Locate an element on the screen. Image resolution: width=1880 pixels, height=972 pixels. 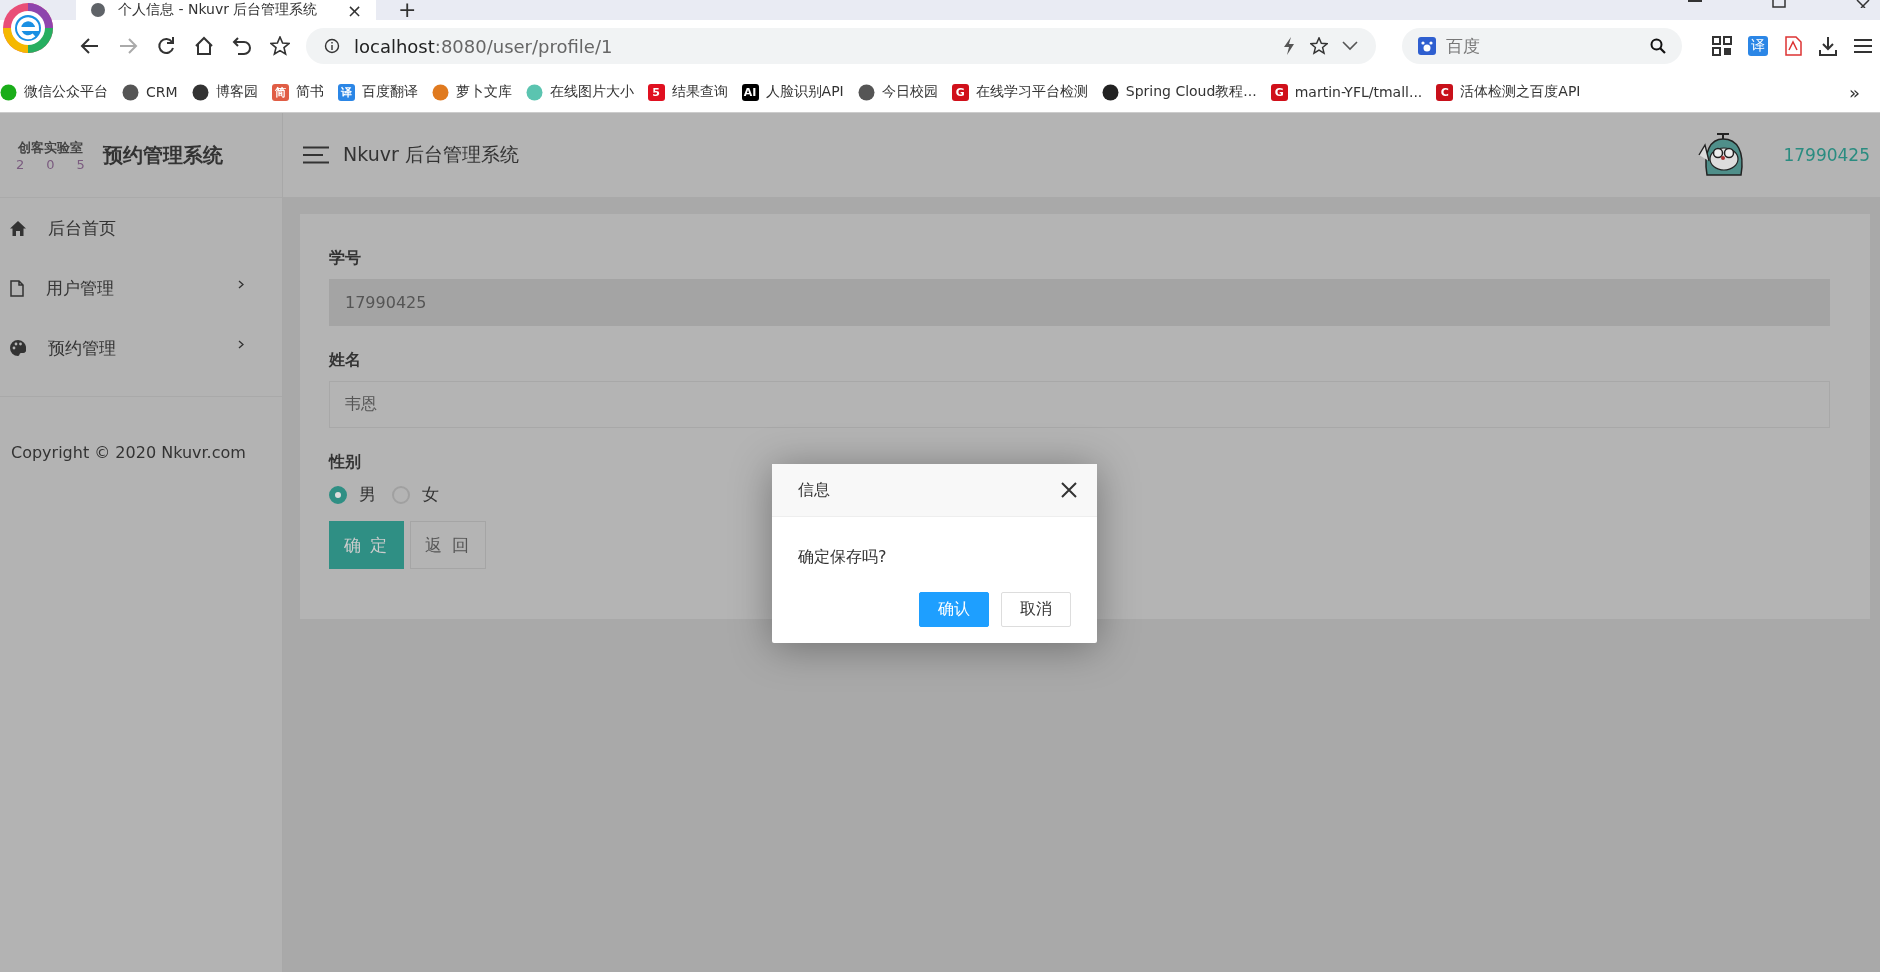
palette-icon is located at coordinates (18, 348).